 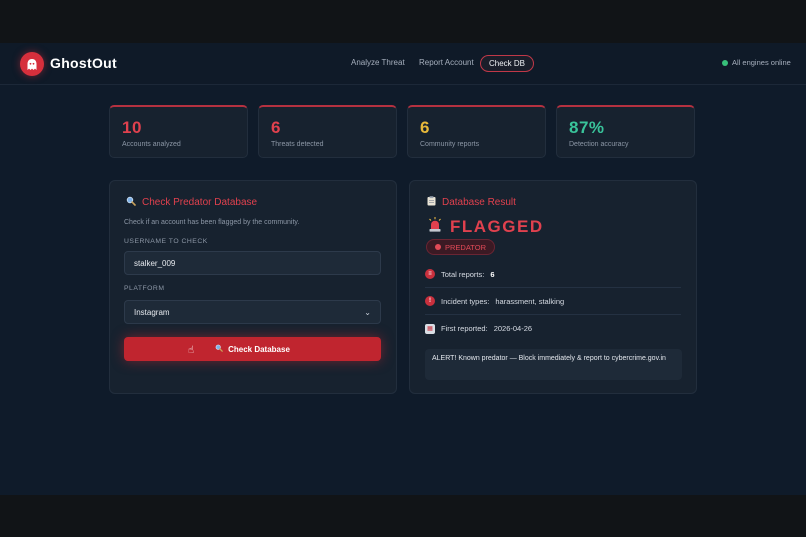 What do you see at coordinates (507, 63) in the screenshot?
I see `nav-check-db: Check DB` at bounding box center [507, 63].